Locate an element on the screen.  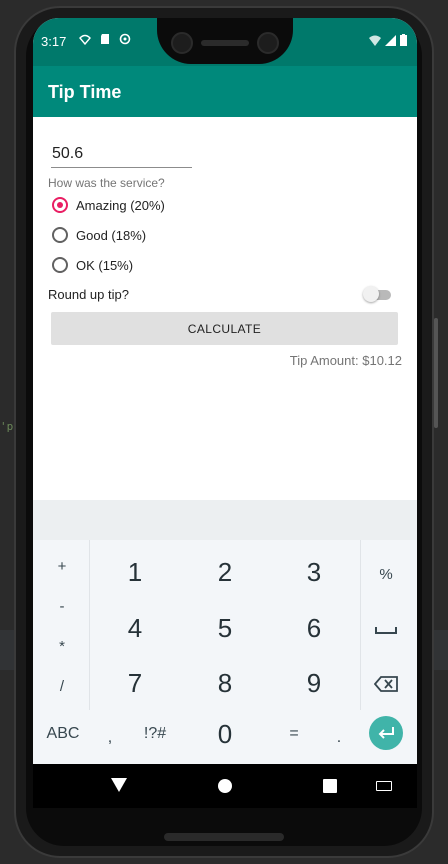
earpiece-speaker is located at coordinates (225, 43).